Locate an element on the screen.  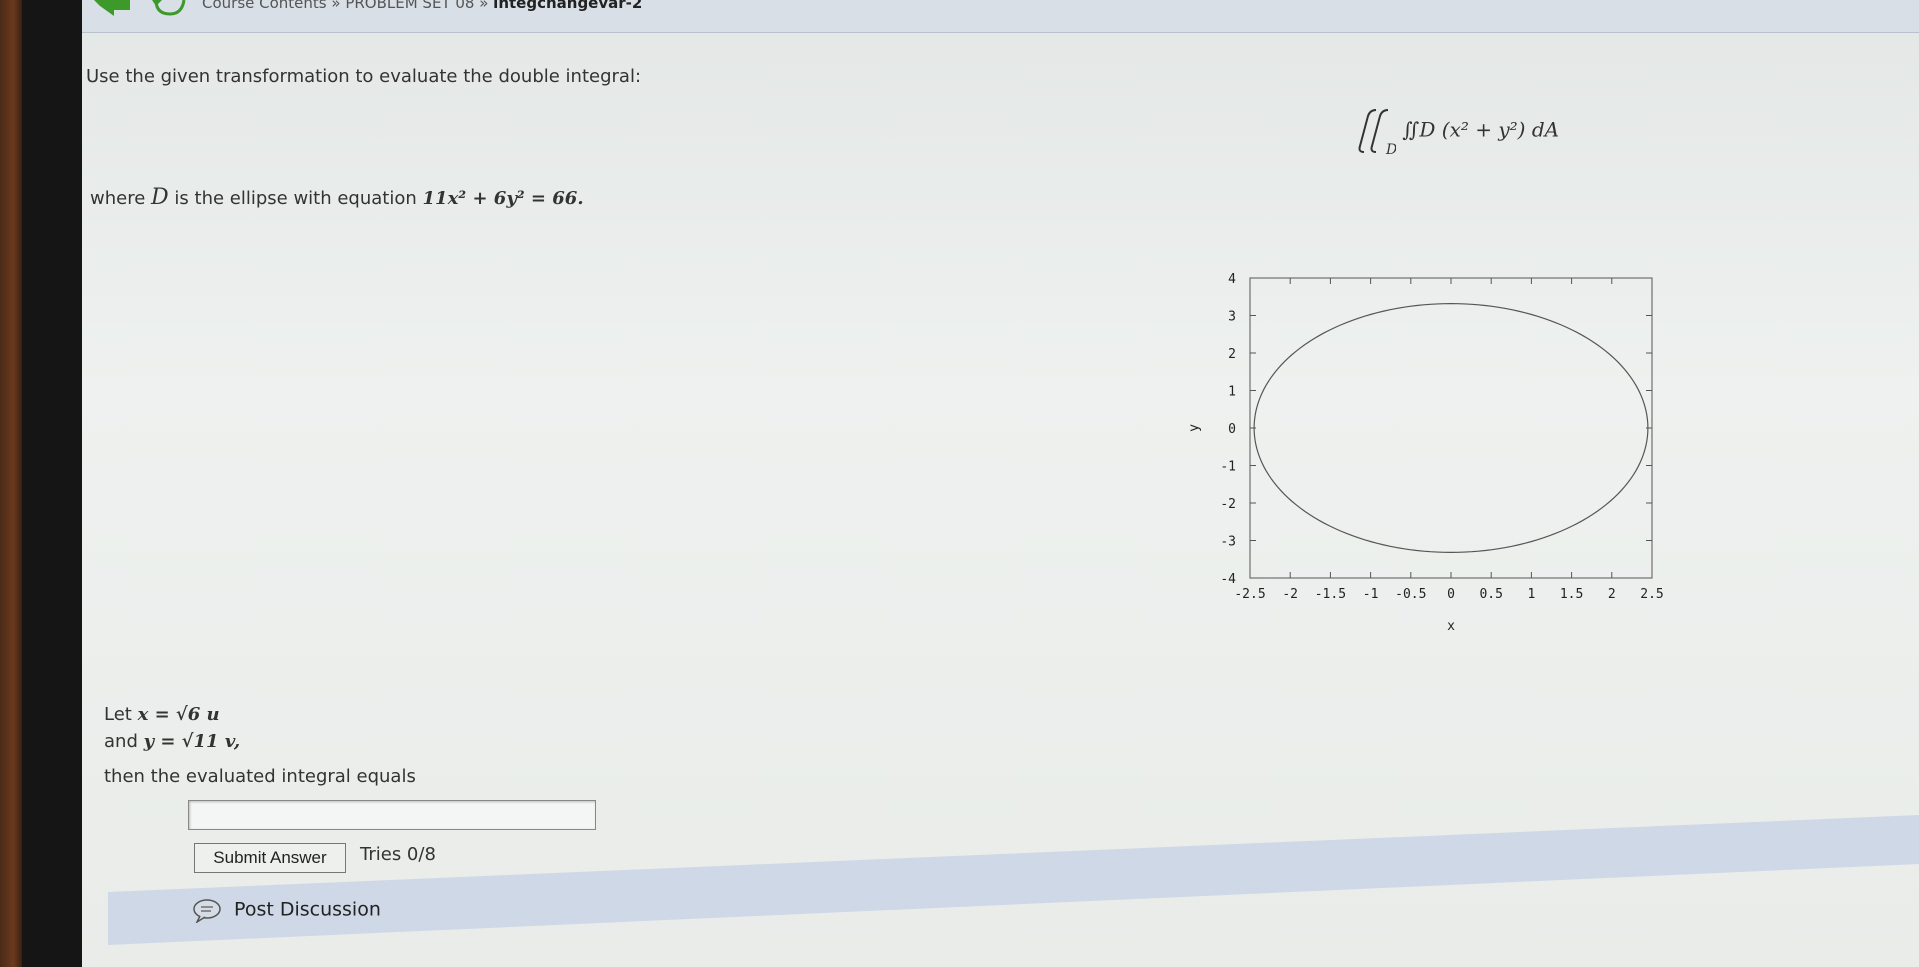
where-prefix: where is located at coordinates (118, 198).